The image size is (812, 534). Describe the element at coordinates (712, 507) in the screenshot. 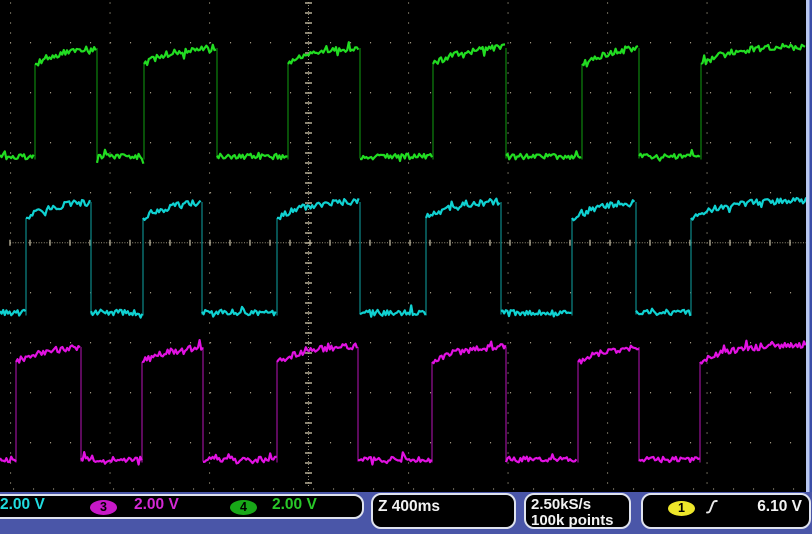

I see `rising-edge-trigger-icon` at that location.